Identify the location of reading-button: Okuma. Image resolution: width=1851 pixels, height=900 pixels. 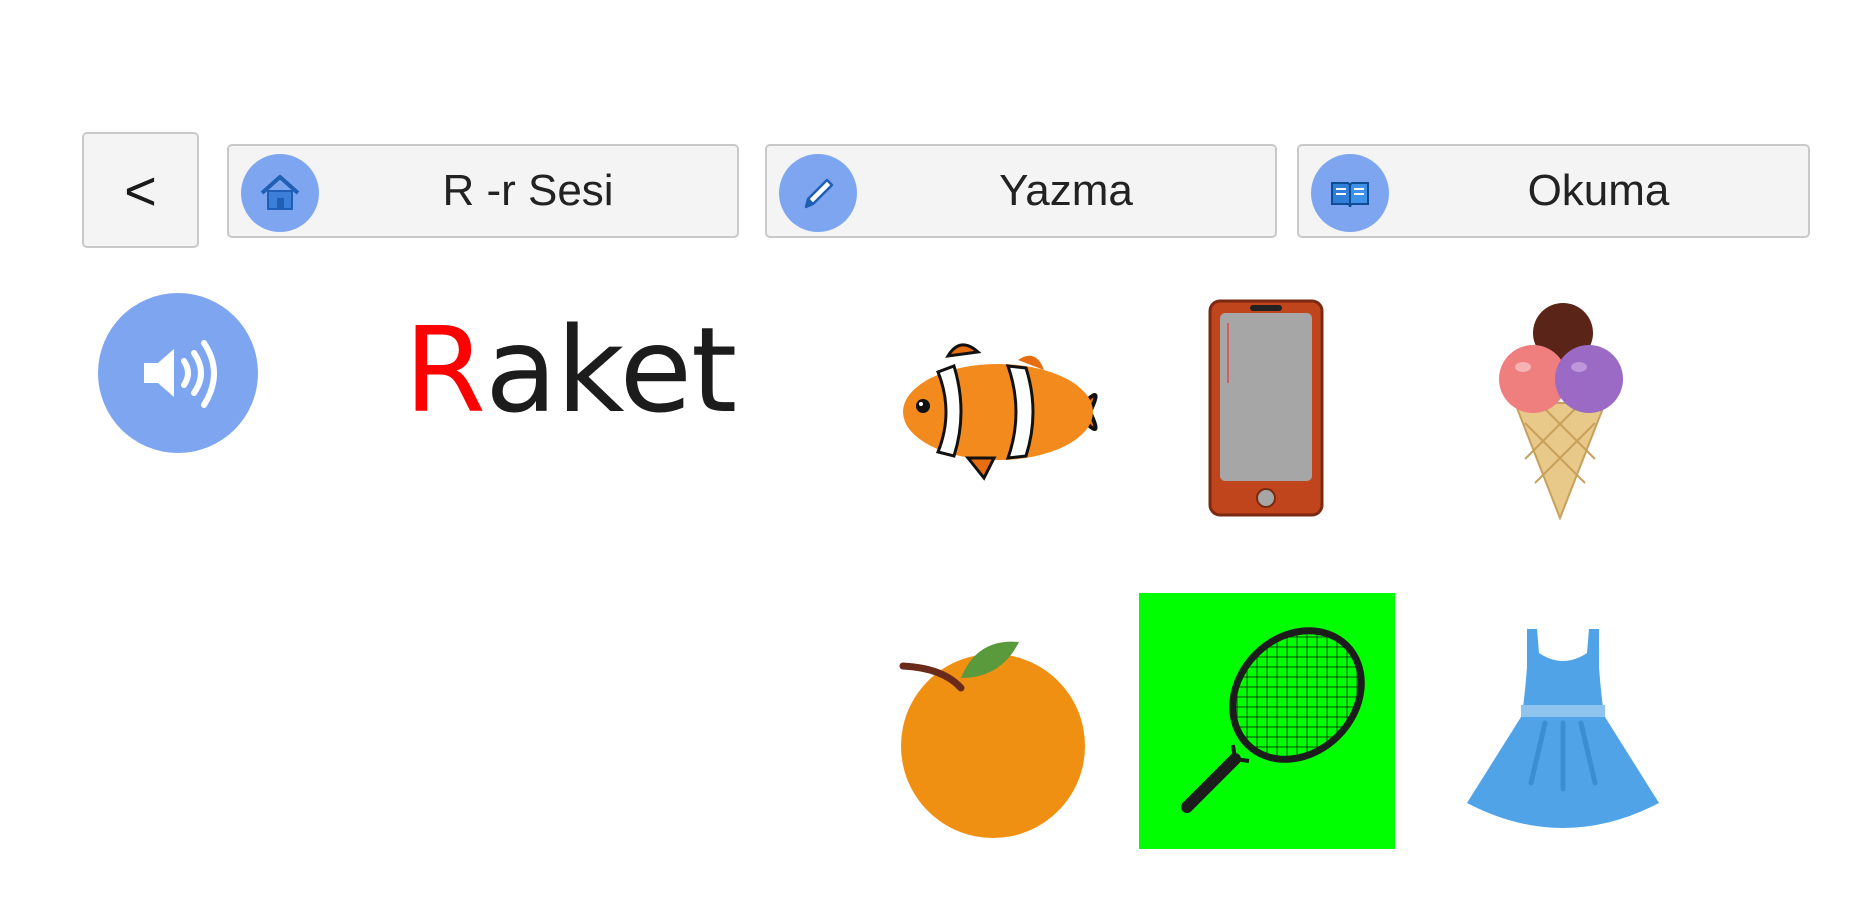
(1553, 191).